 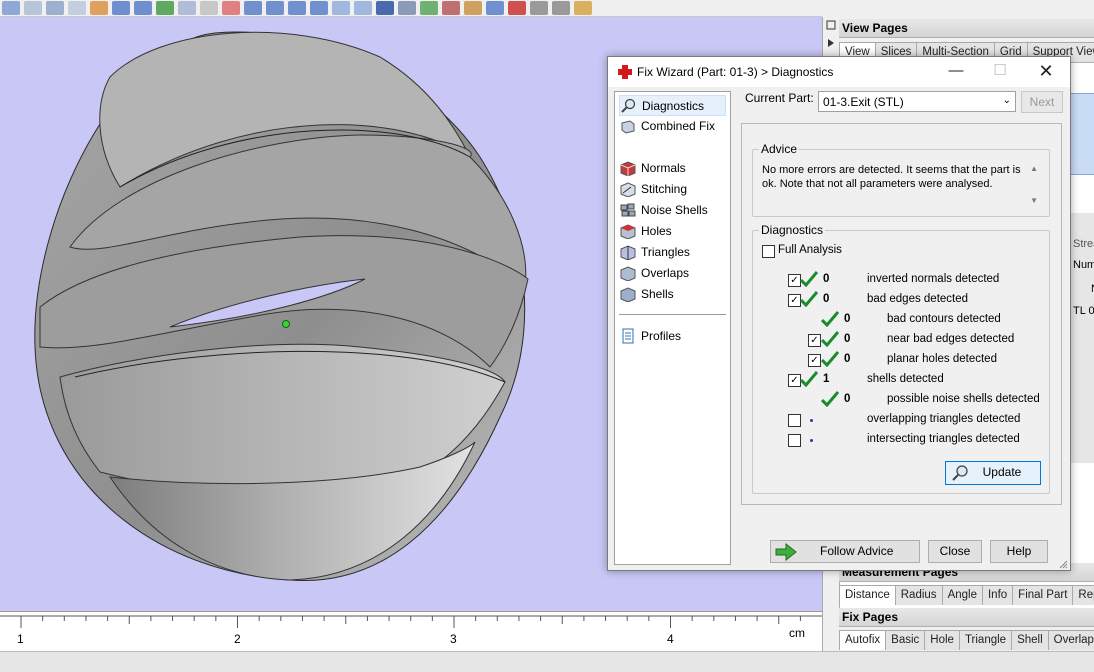 I want to click on follow-advice-label: Follow Advice, so click(x=857, y=551).